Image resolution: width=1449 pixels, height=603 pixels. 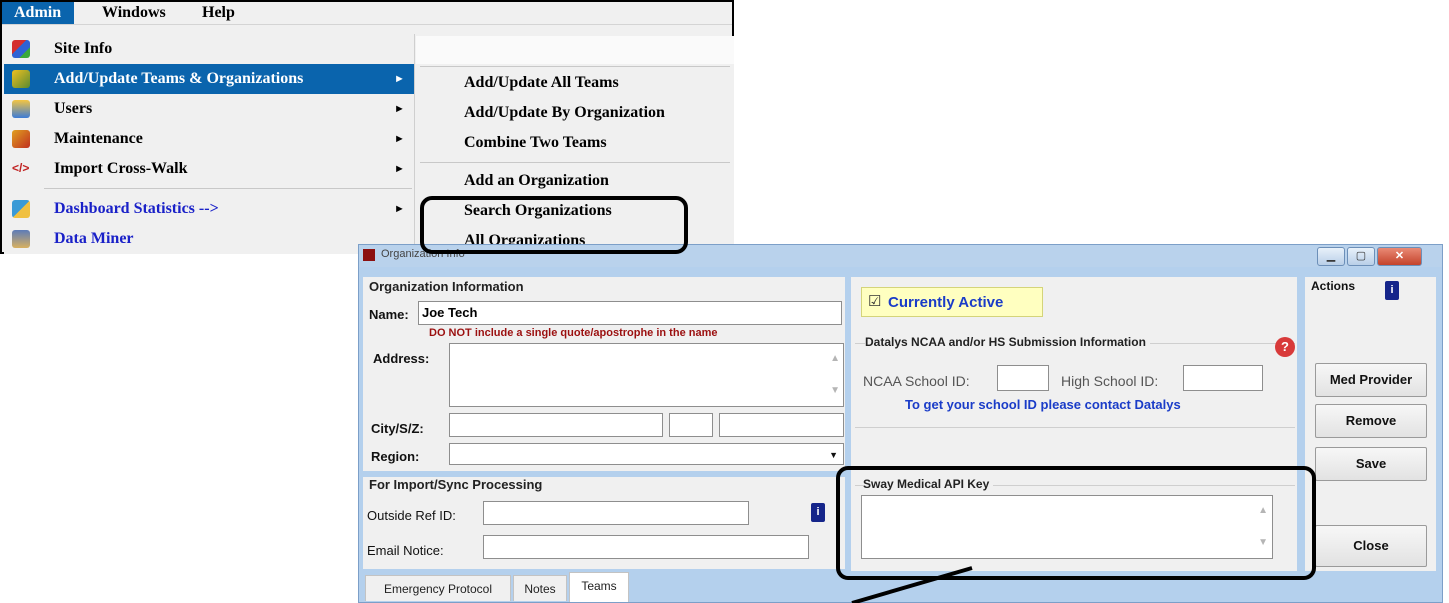 I want to click on callout-pointer-line, so click(x=912, y=584).